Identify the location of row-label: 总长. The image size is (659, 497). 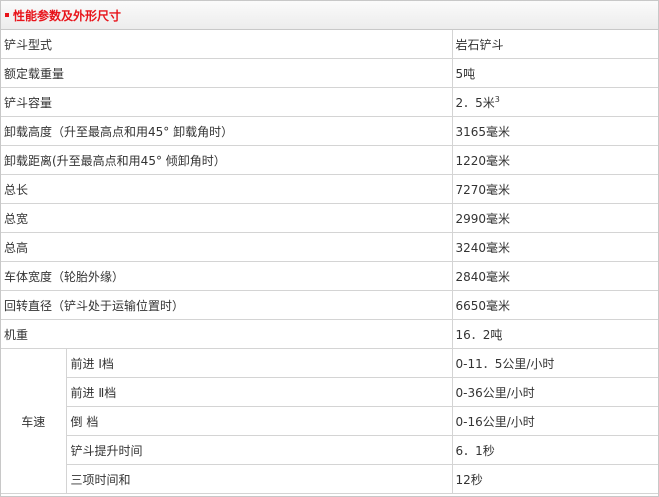
(227, 189).